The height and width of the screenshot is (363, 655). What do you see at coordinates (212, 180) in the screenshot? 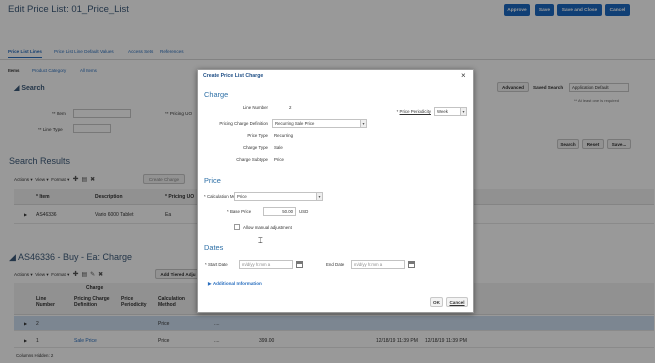
I see `price-section-title: Price` at bounding box center [212, 180].